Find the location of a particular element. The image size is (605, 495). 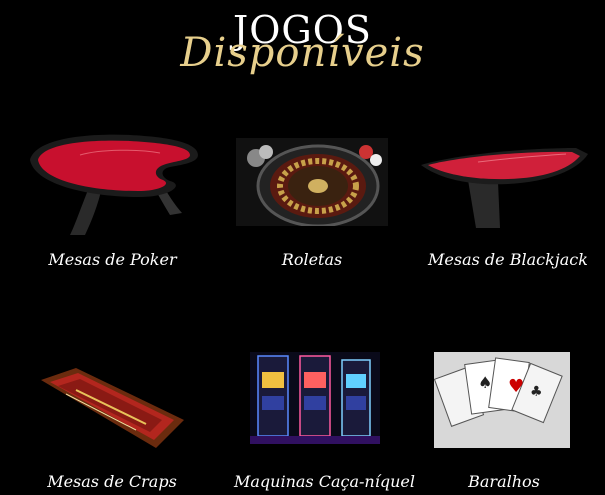

game-label: Baralhos is located at coordinates (504, 481).